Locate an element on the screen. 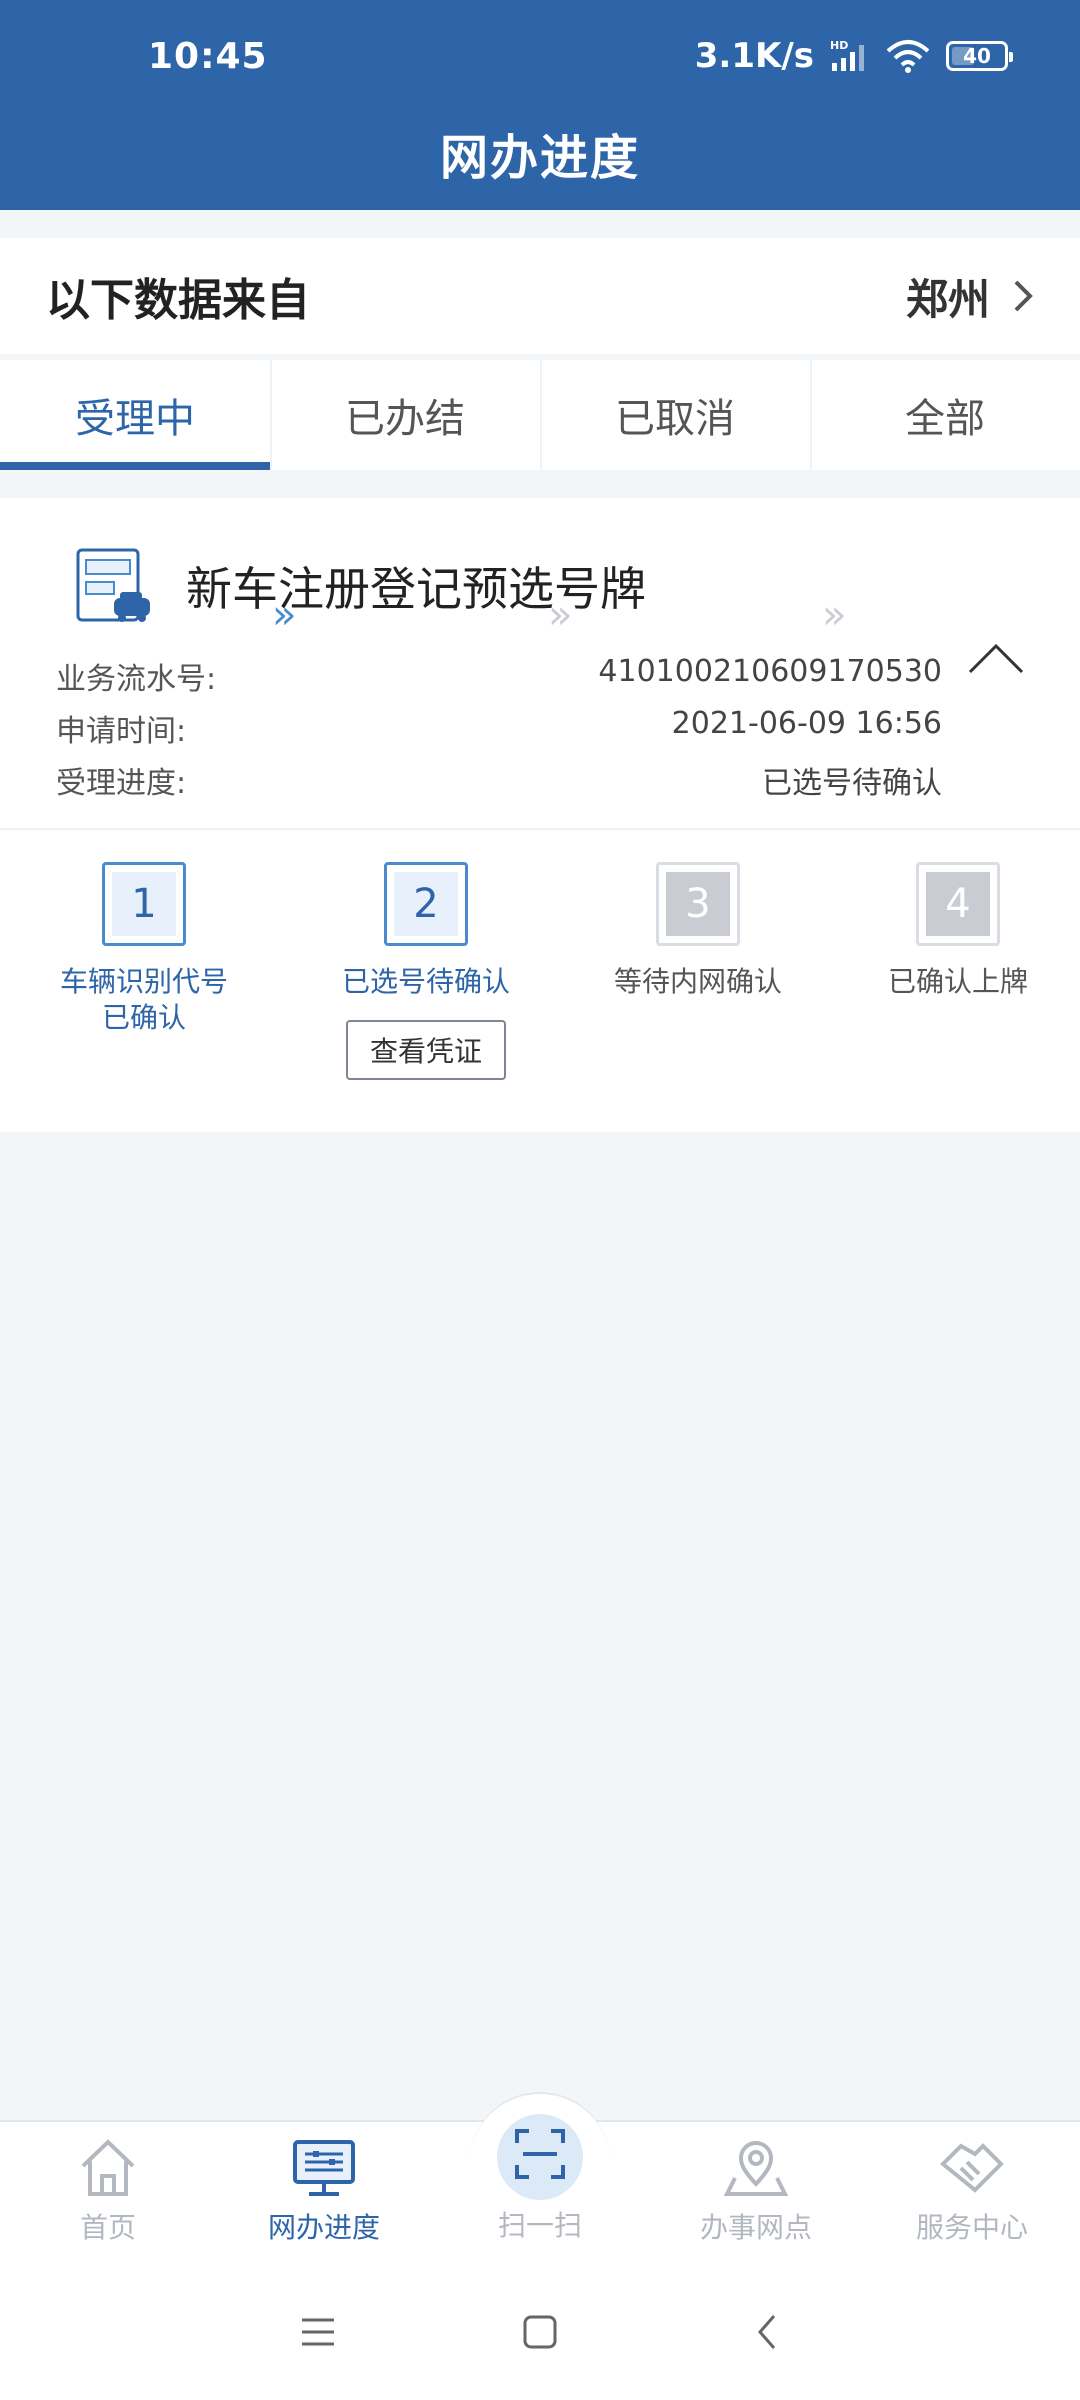 The image size is (1080, 2400). nav-progress-label: 网办进度 is located at coordinates (323, 2227).